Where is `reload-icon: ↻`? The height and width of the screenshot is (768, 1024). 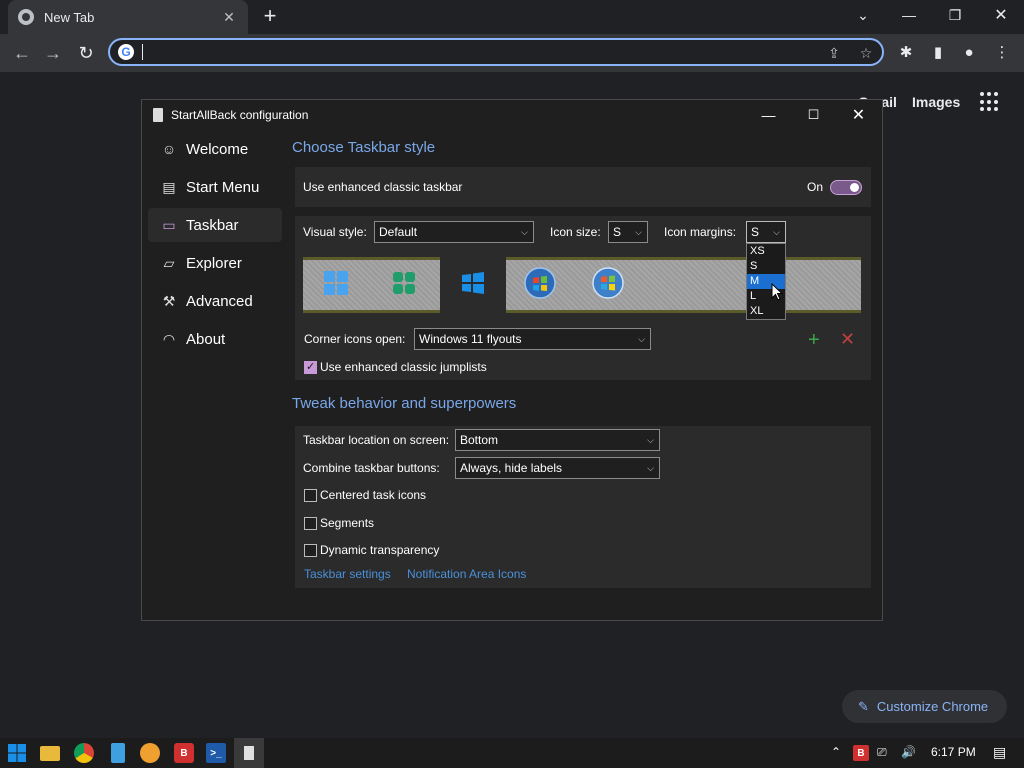 reload-icon: ↻ is located at coordinates (86, 53).